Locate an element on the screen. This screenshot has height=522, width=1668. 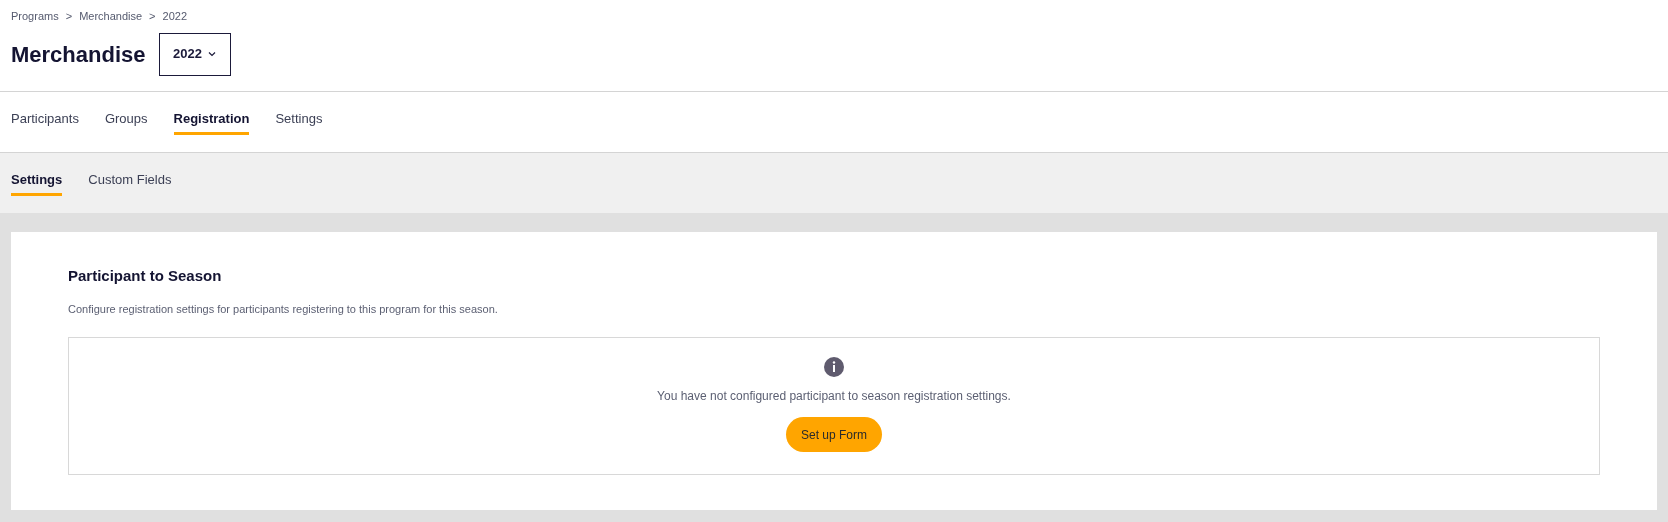
sub-tab: Custom Fields is located at coordinates (130, 183).